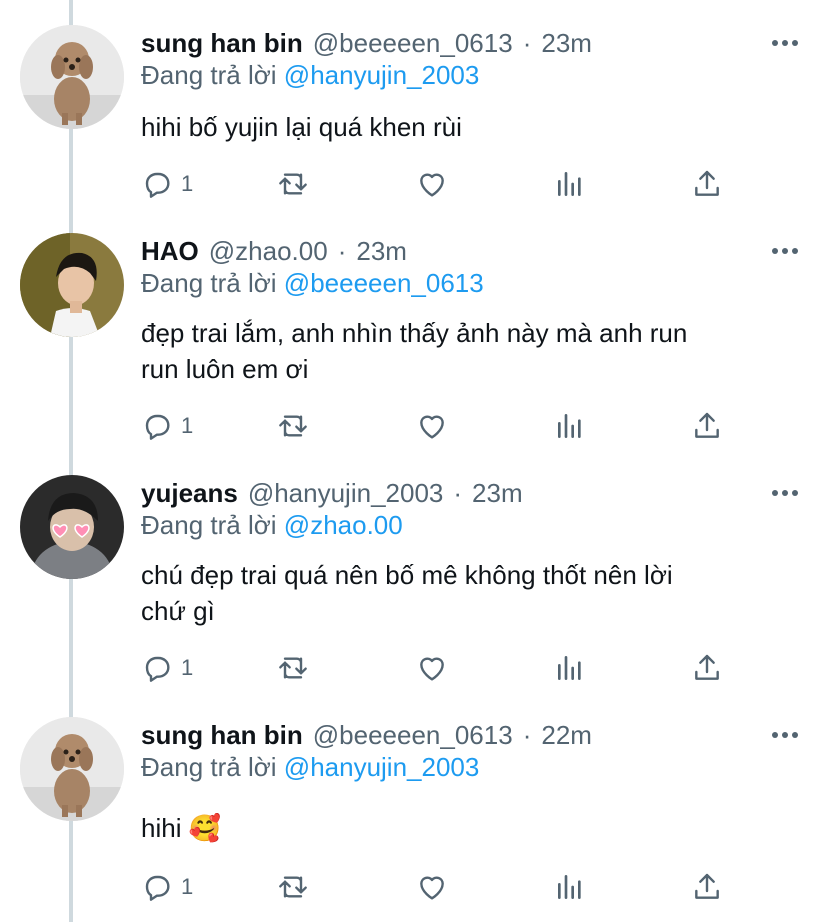 This screenshot has width=828, height=922. I want to click on reply-mention-link: @beeeeen_0613, so click(384, 283).